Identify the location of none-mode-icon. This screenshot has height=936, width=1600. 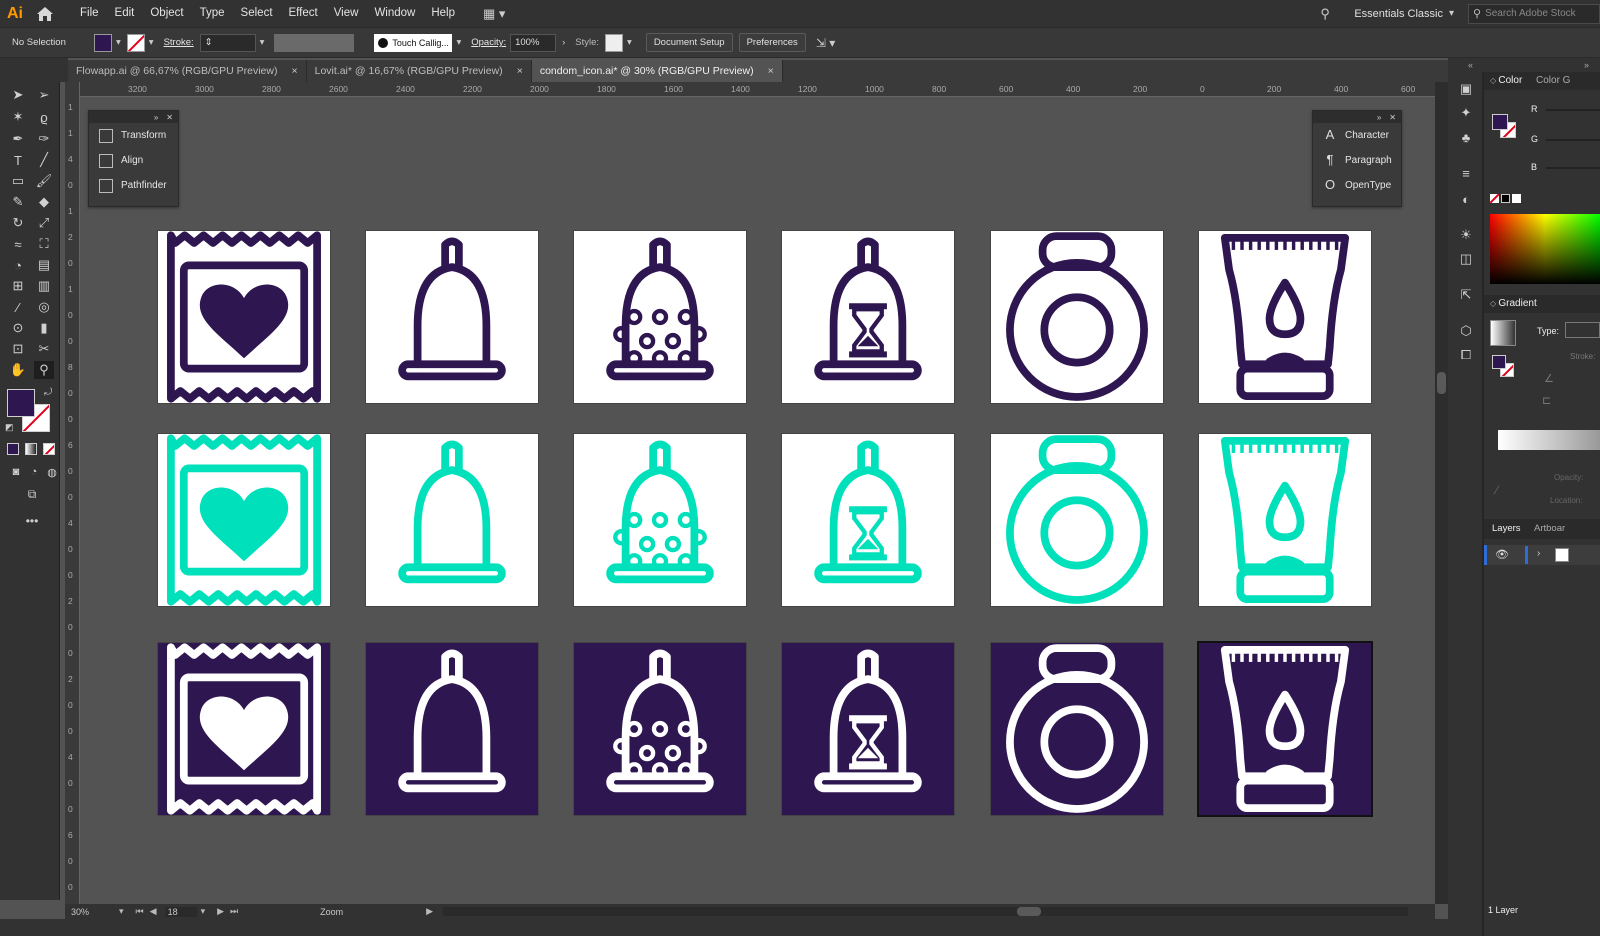
(49, 449).